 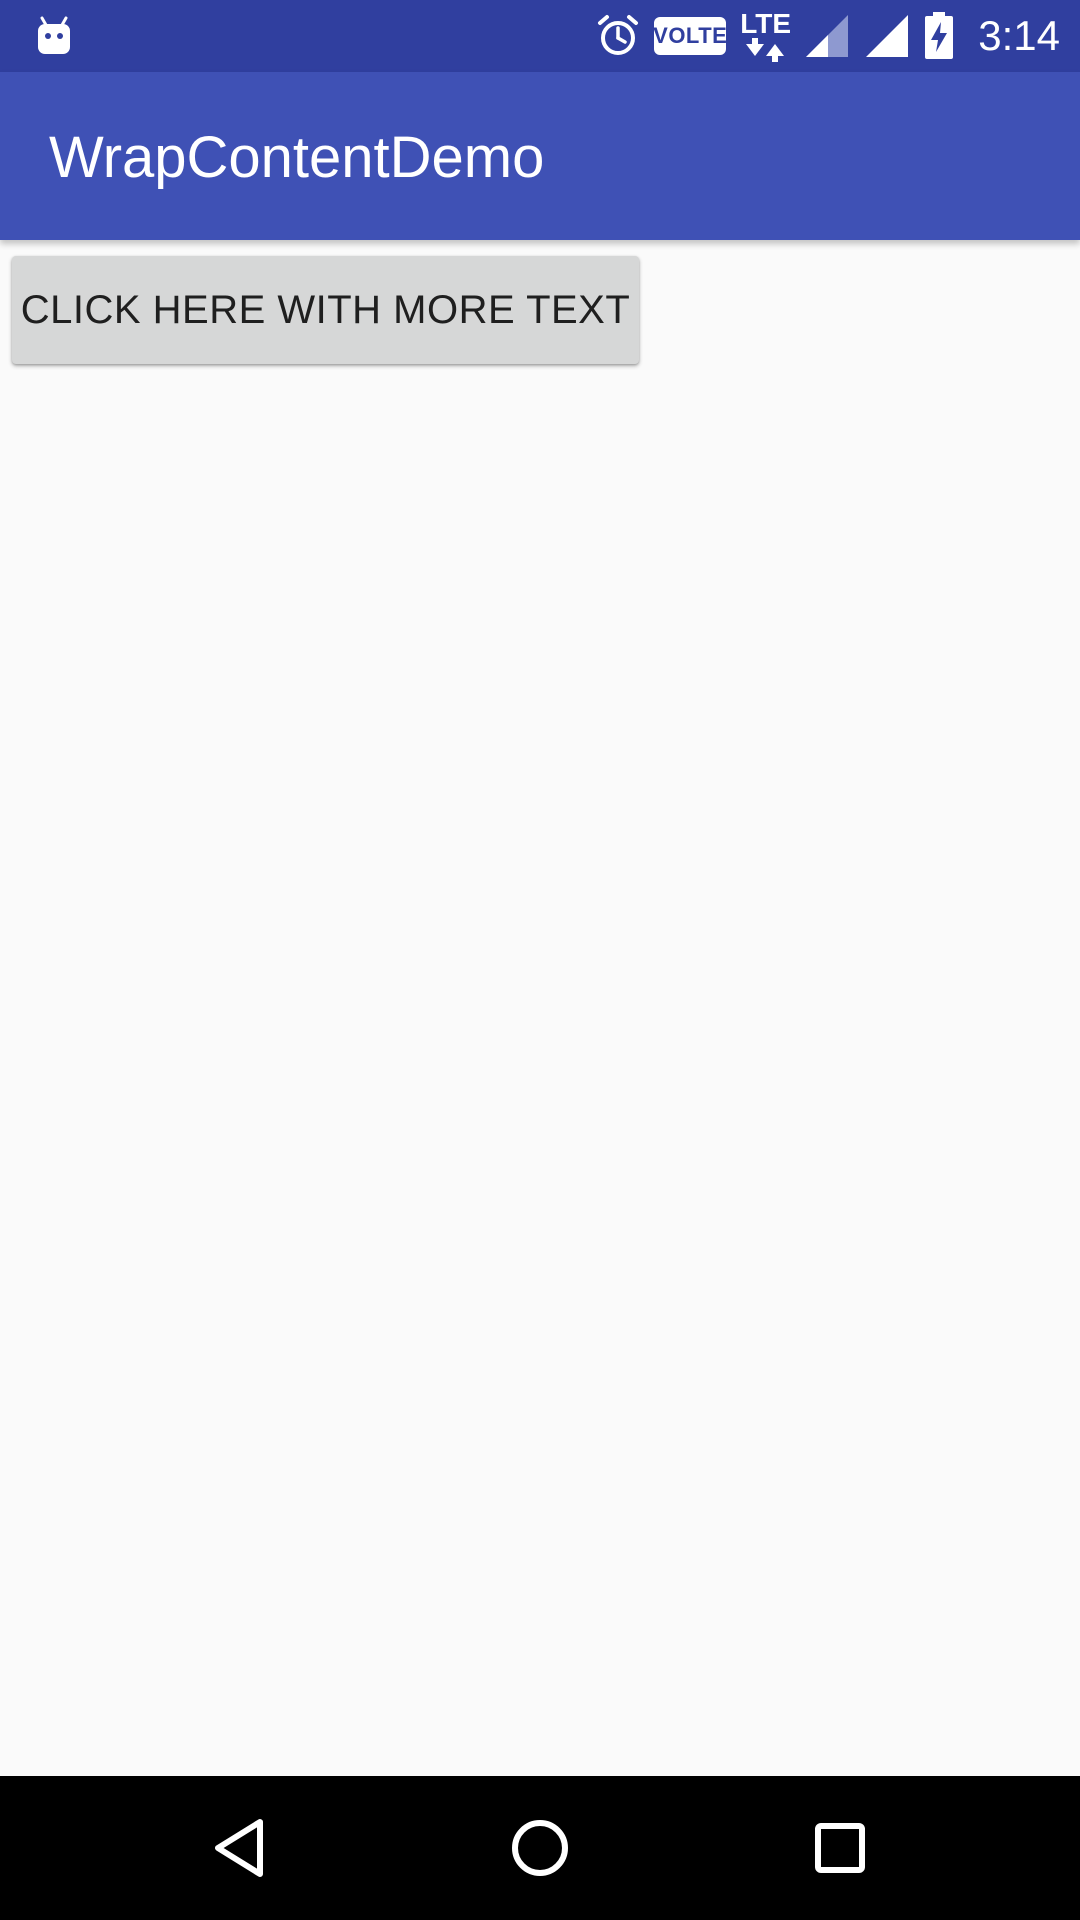 I want to click on signal-icon, so click(x=827, y=36).